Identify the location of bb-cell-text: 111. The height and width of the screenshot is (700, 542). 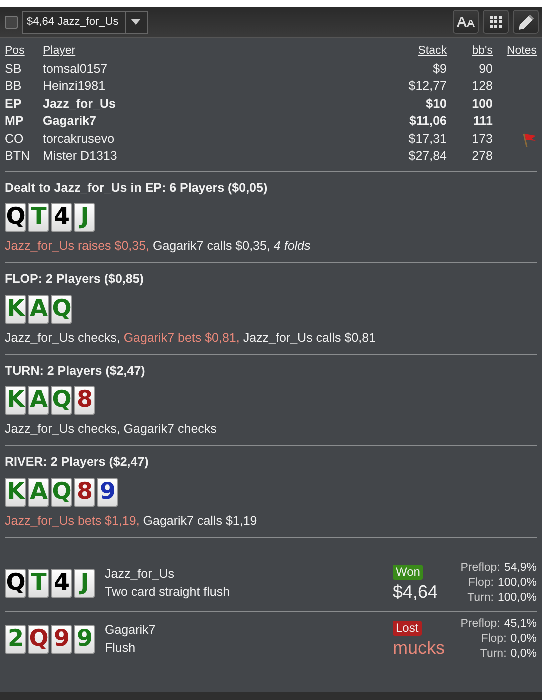
(482, 121).